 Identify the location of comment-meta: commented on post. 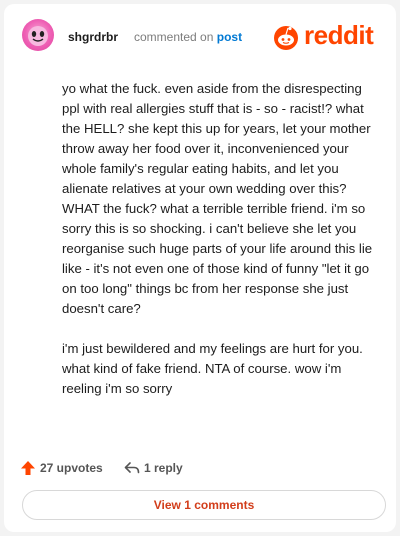
(188, 37).